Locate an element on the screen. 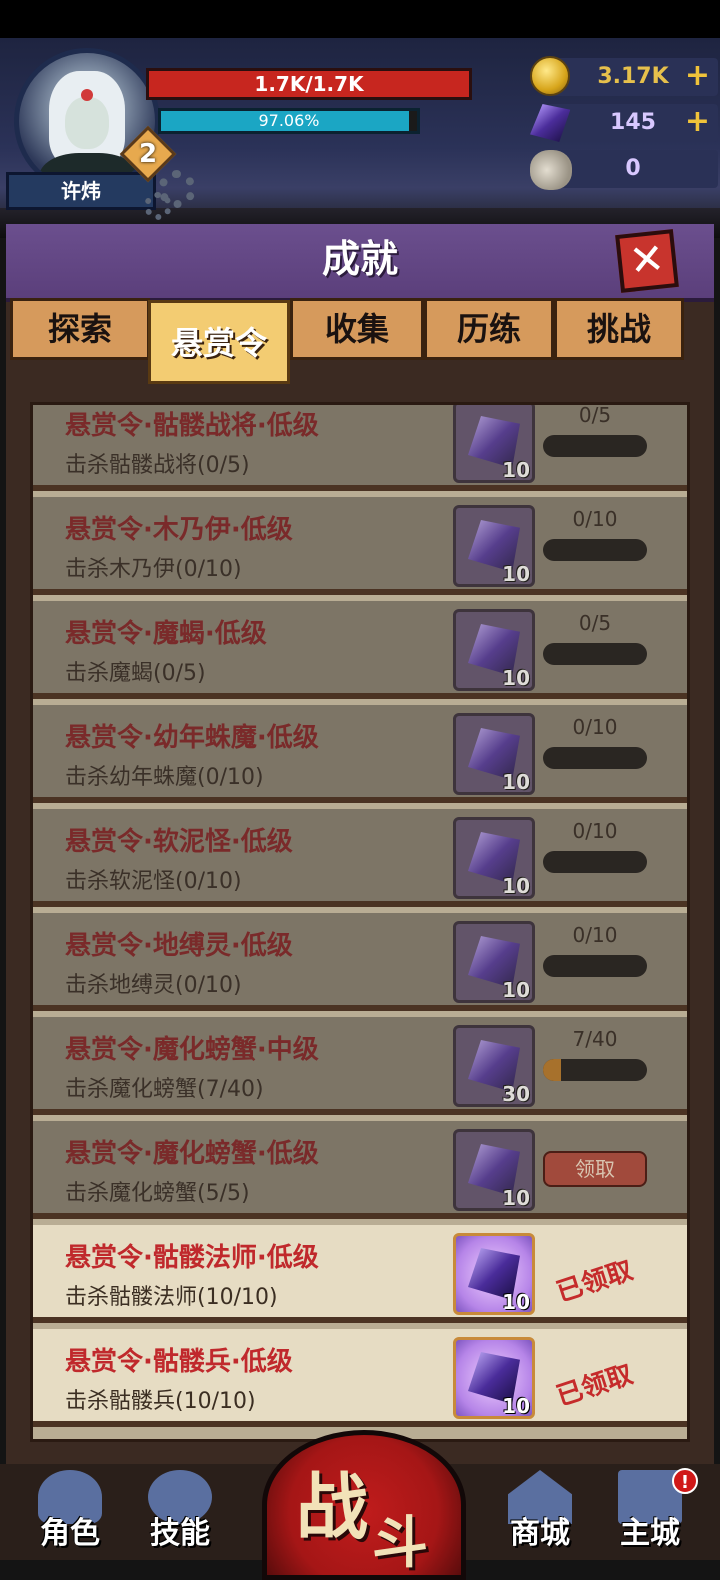 This screenshot has width=720, height=1580. quest-desc: 击杀骷髅法师(10/10) is located at coordinates (171, 1297).